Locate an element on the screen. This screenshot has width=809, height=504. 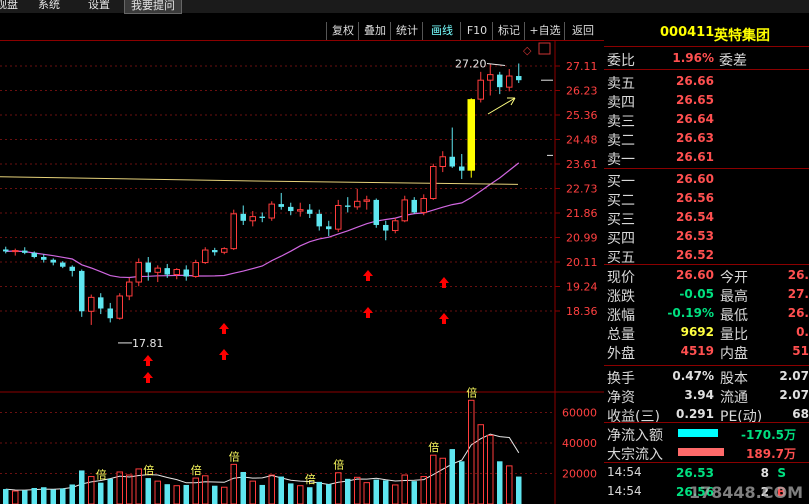
high-price-leader is located at coordinates (496, 64).